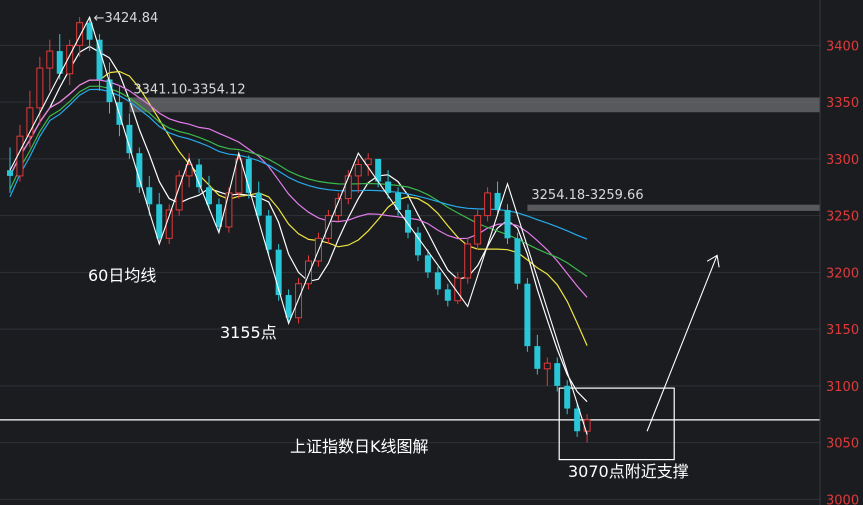 This screenshot has height=505, width=863. Describe the element at coordinates (842, 273) in the screenshot. I see `y-tick-3200: 3200` at that location.